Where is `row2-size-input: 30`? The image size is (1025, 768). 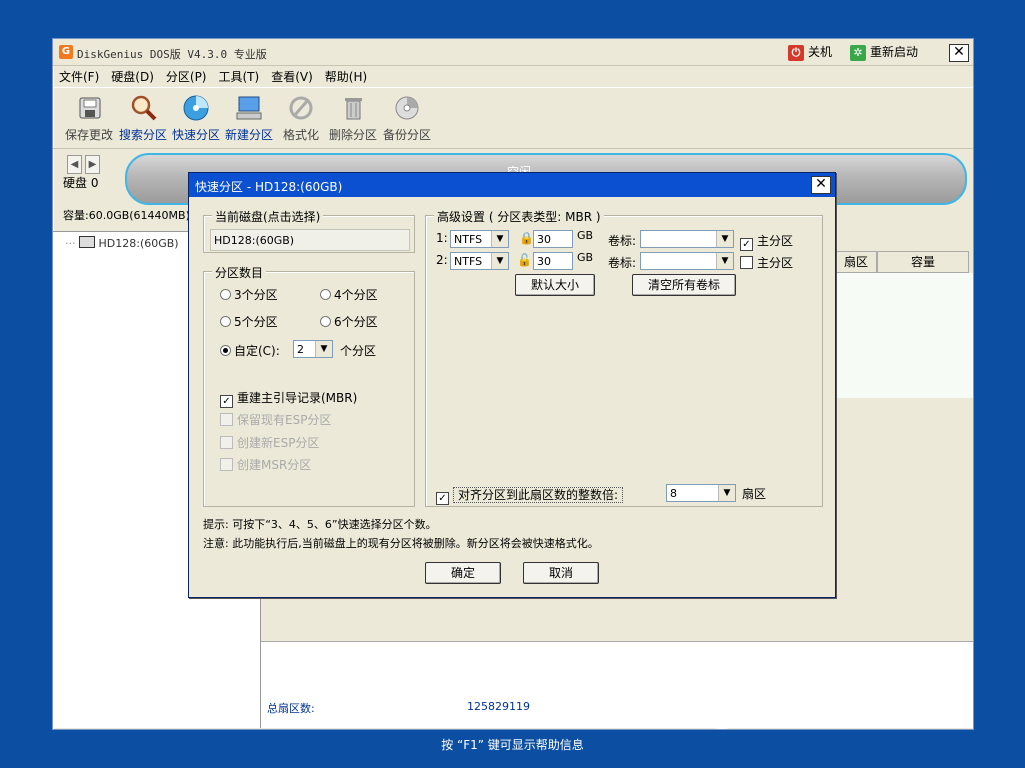 row2-size-input: 30 is located at coordinates (553, 261).